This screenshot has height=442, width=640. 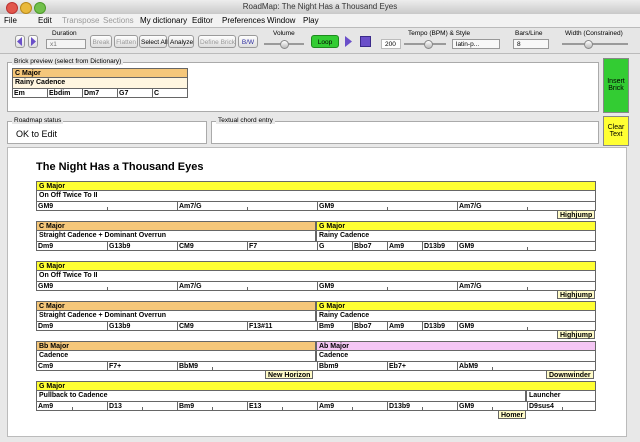 What do you see at coordinates (334, 326) in the screenshot?
I see `chord-cell: Bm9` at bounding box center [334, 326].